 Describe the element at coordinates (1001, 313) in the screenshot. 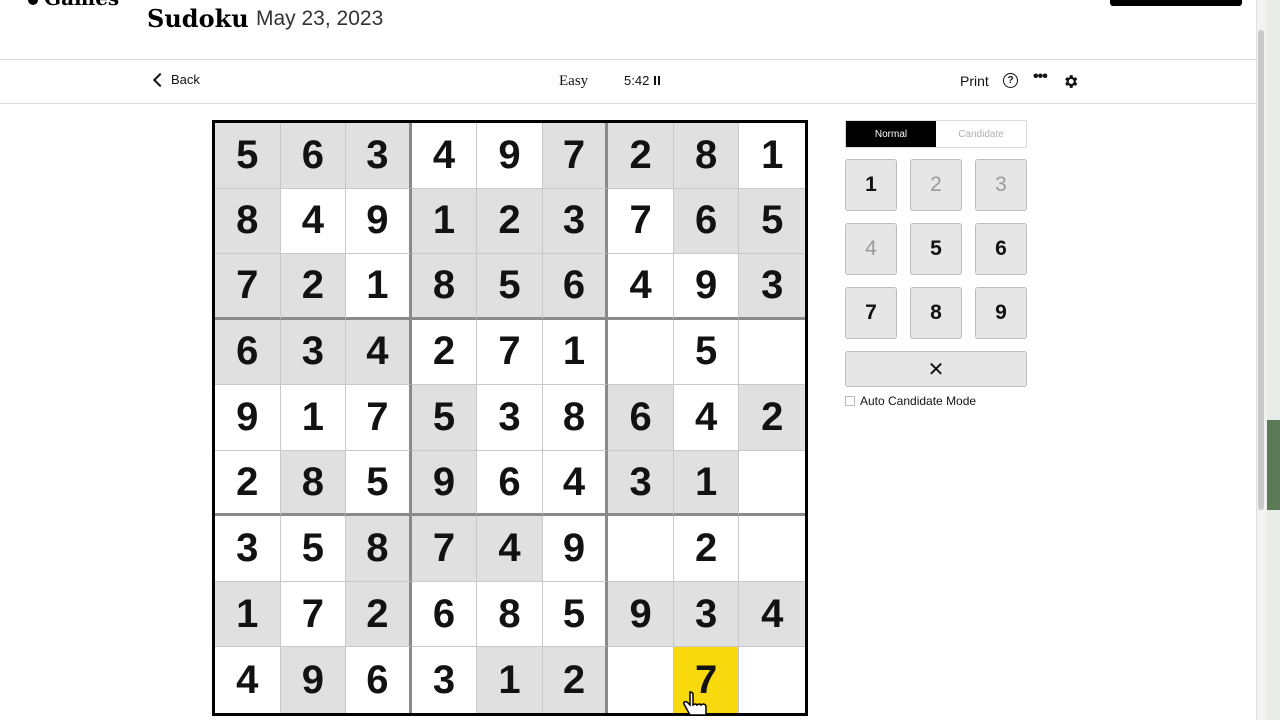

I see `keypad-number-9: 9` at that location.